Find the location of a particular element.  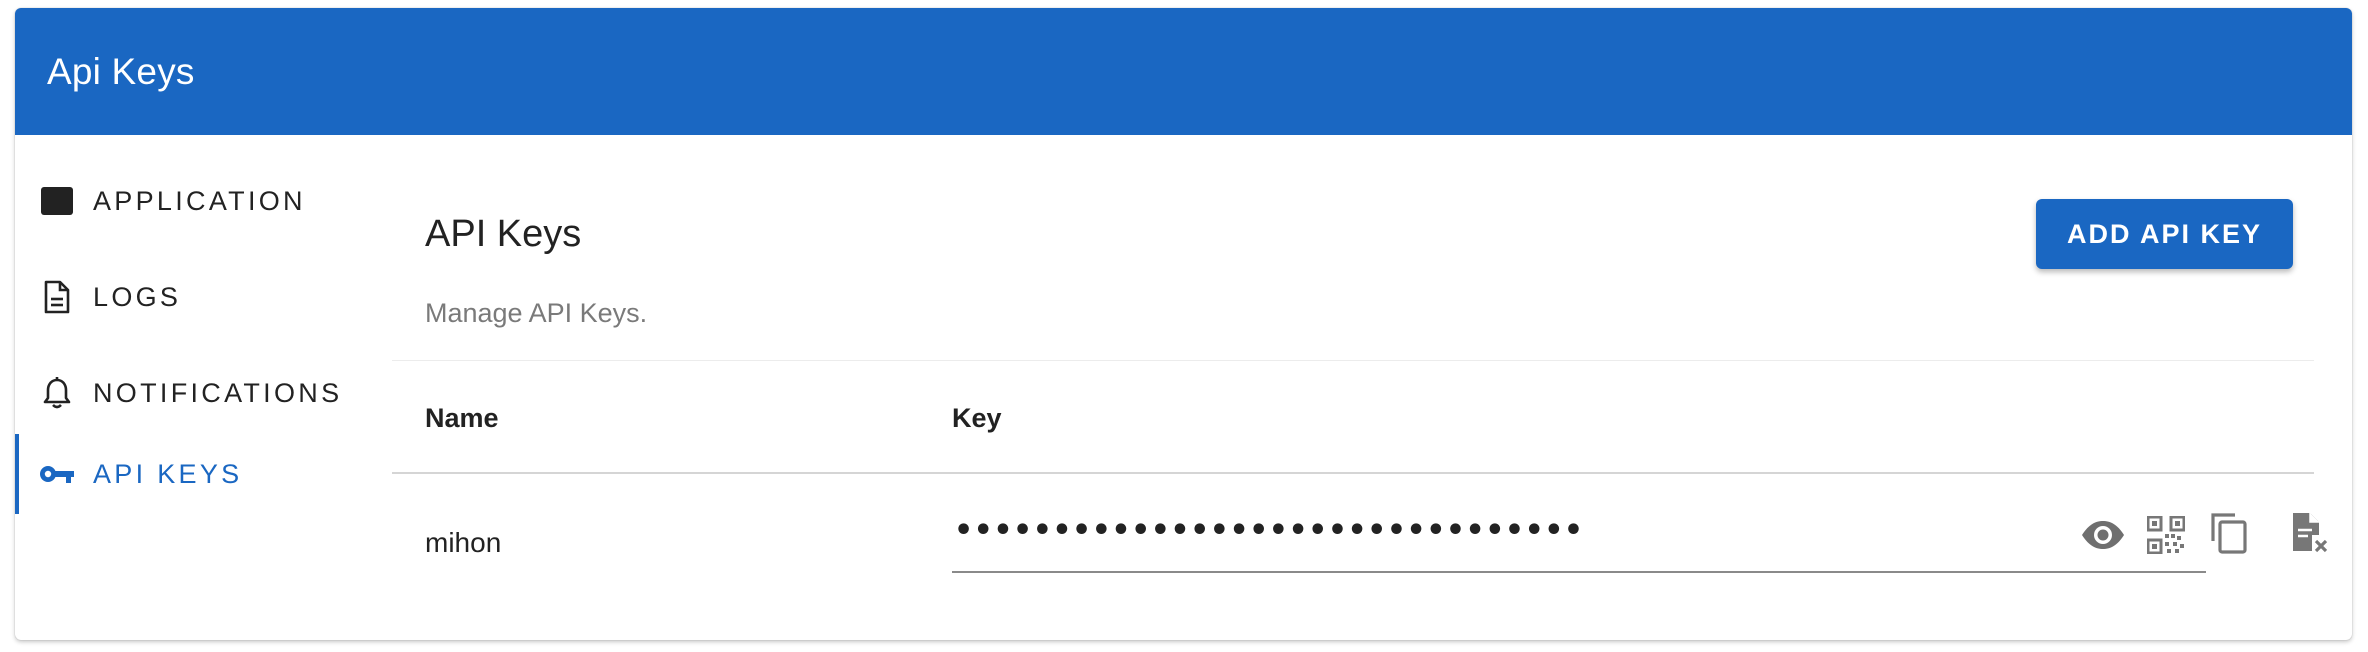

bell-icon is located at coordinates (57, 393).